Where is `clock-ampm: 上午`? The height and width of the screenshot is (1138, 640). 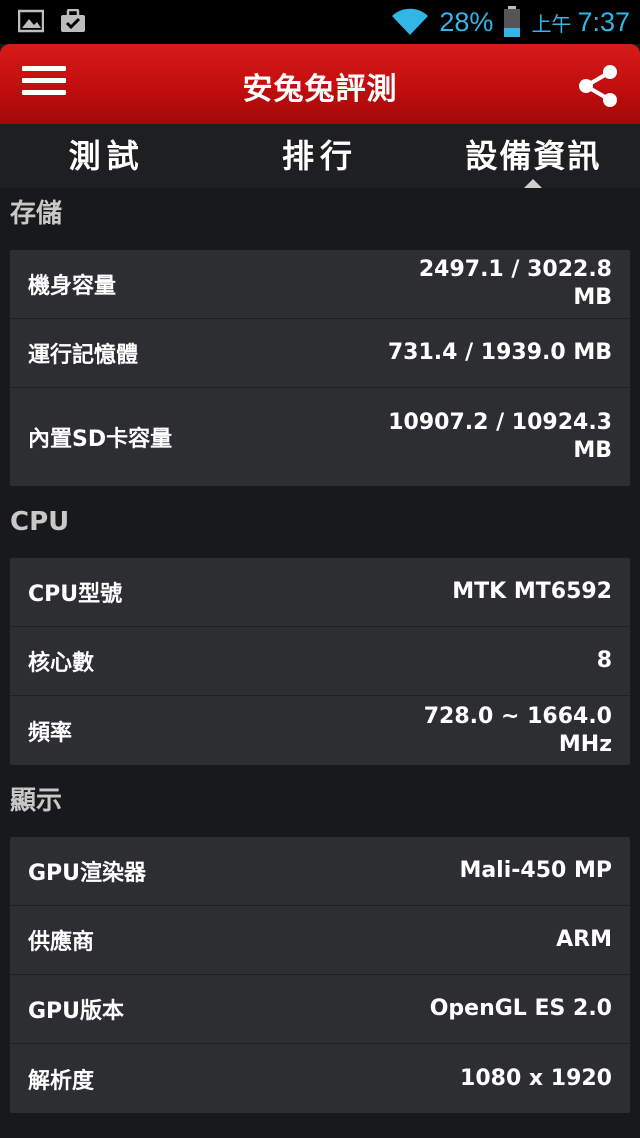 clock-ampm: 上午 is located at coordinates (551, 23).